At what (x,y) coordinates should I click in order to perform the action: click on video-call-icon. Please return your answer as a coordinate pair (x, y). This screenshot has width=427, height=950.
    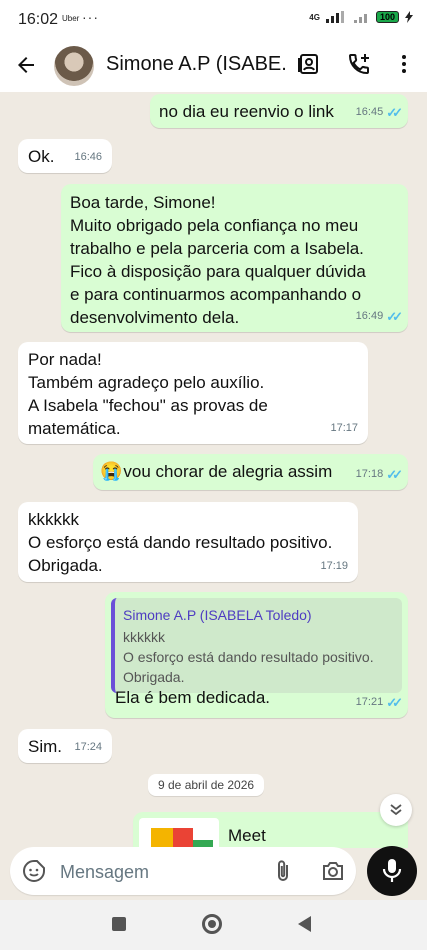
    Looking at the image, I should click on (310, 65).